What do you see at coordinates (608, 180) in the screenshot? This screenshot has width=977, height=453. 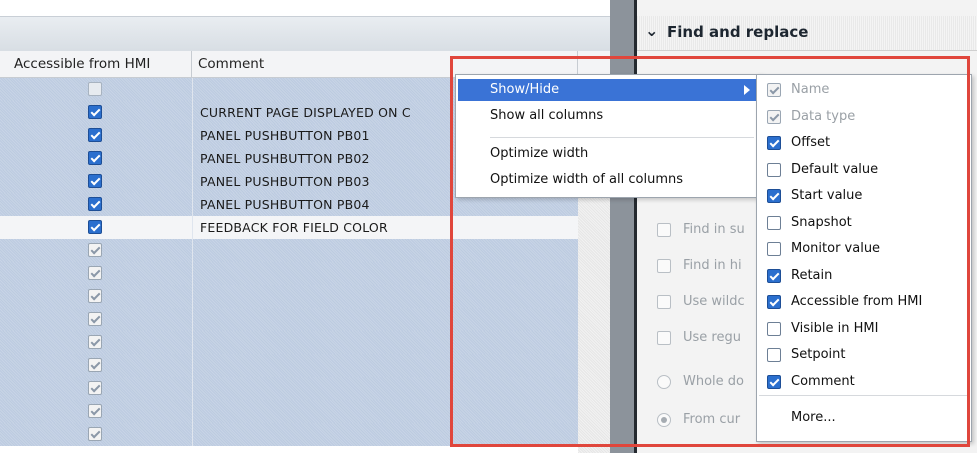 I see `menu-item-optimize-width-all-columns: Optimize width of all columns` at bounding box center [608, 180].